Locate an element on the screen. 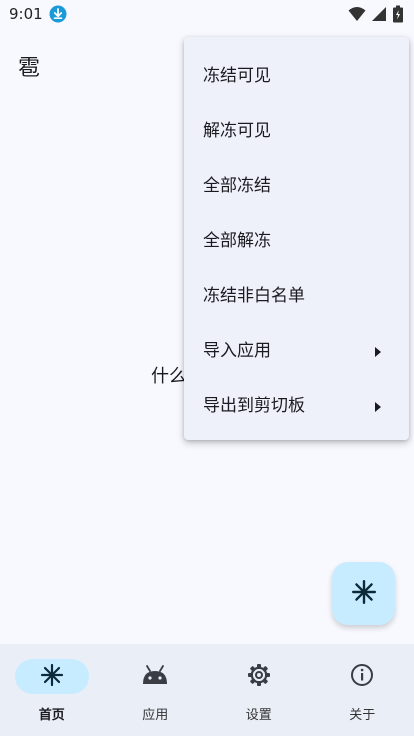 This screenshot has width=414, height=736. freeze-fab-button is located at coordinates (363, 593).